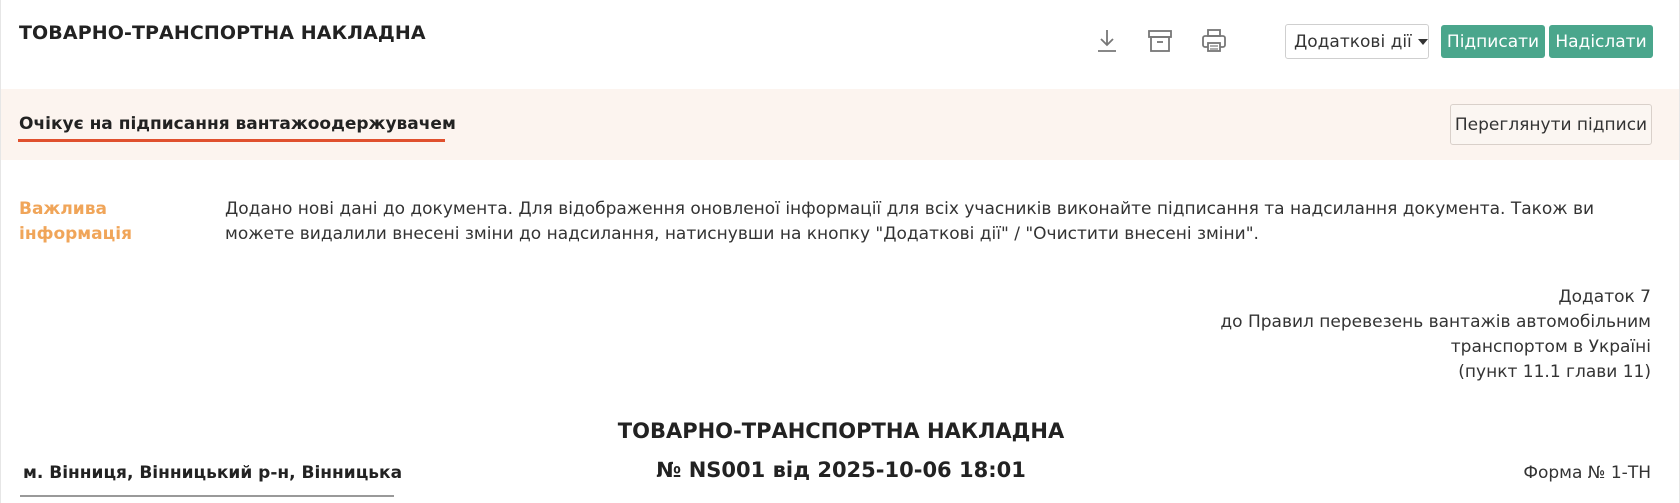 The height and width of the screenshot is (503, 1680). What do you see at coordinates (1550, 347) in the screenshot?
I see `appendix-line: транспортом в Україні` at bounding box center [1550, 347].